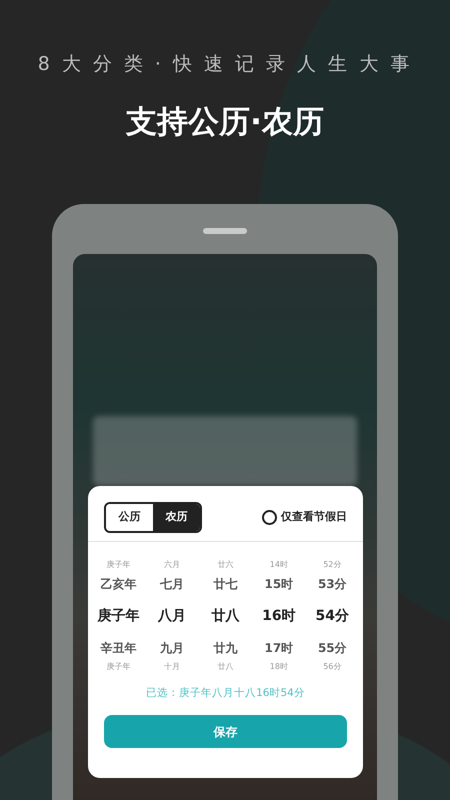  I want to click on picker-option: 七月, so click(172, 584).